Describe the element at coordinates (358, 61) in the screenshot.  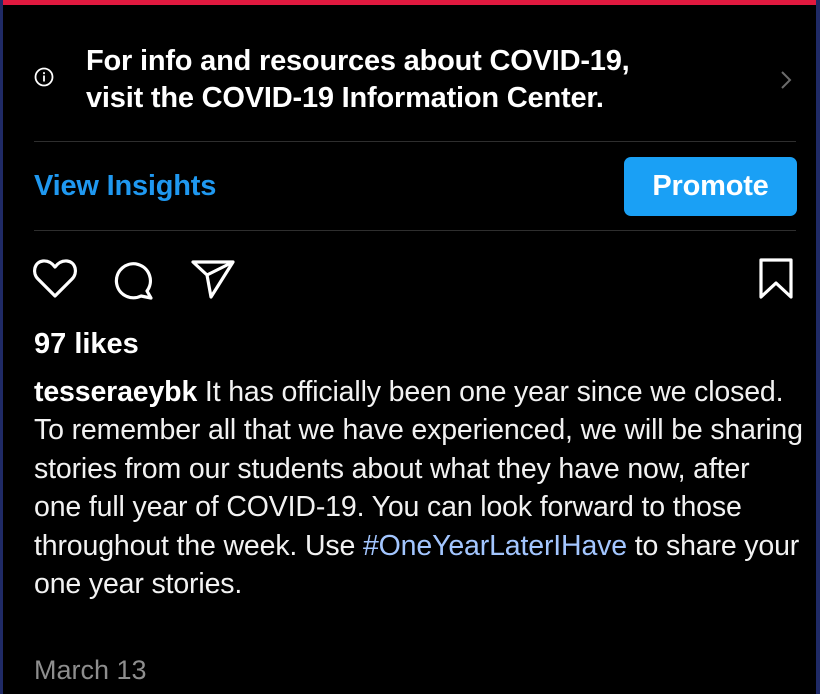
I see `banner-line-1: For info and resources about COVID-19,` at that location.